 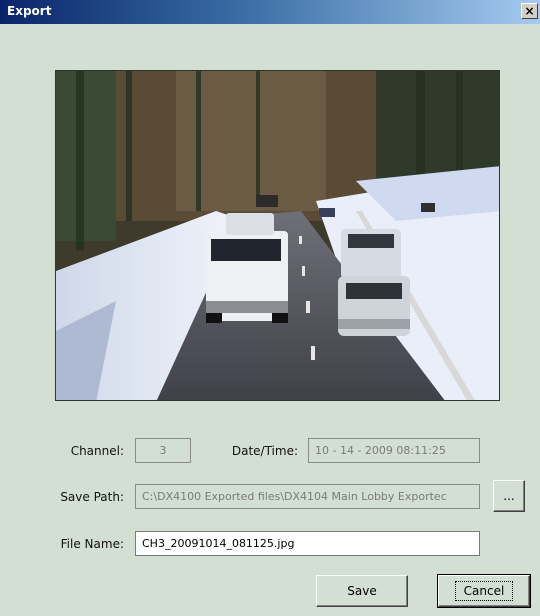 I want to click on title-bar: Export ×, so click(x=270, y=12).